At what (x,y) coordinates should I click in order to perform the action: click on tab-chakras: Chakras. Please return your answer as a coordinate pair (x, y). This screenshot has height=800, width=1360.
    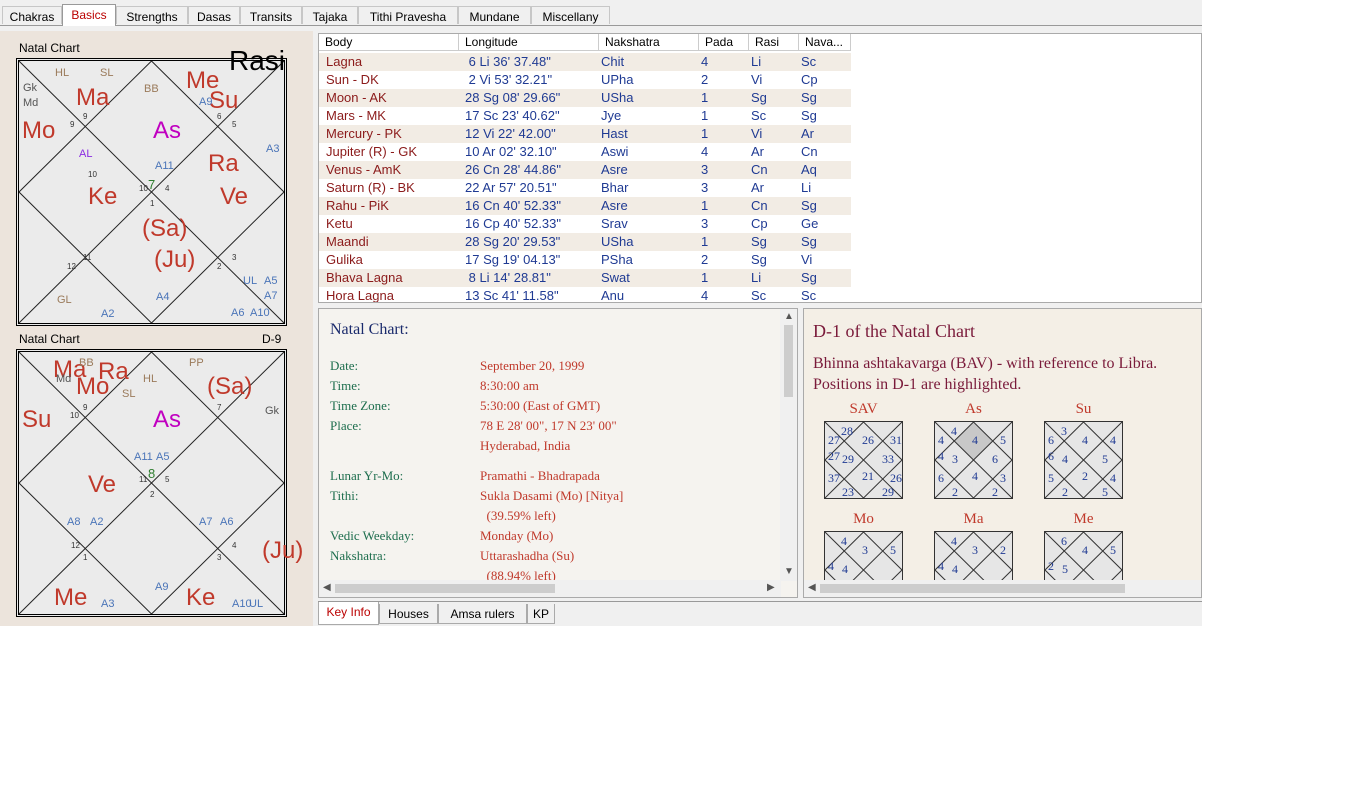
    Looking at the image, I should click on (32, 15).